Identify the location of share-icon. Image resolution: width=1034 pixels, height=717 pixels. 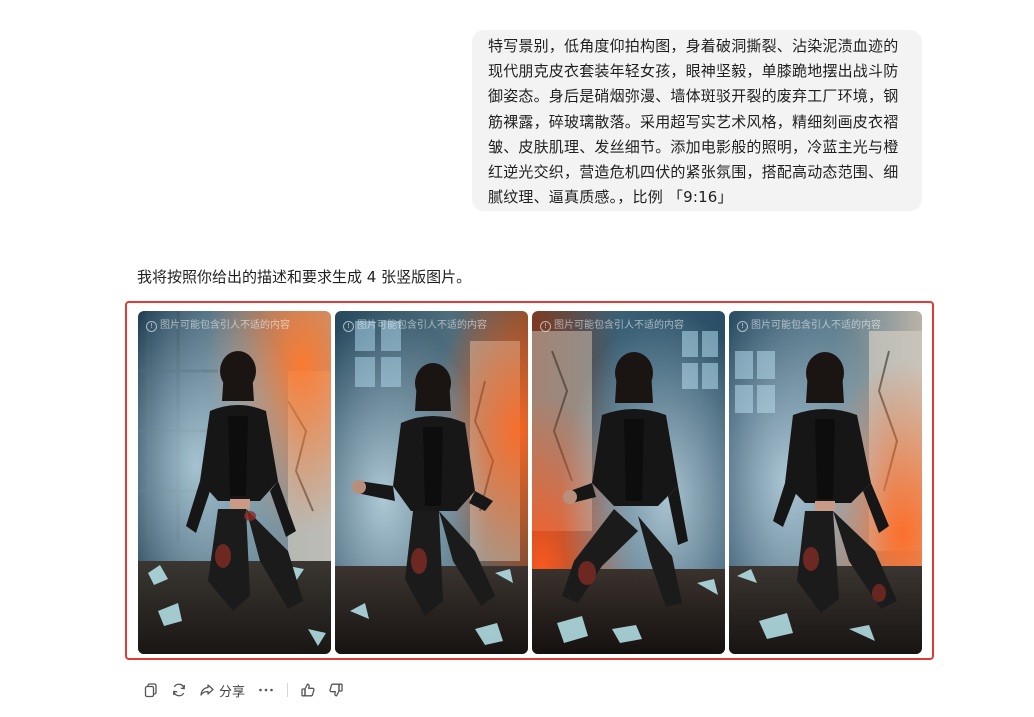
(207, 690).